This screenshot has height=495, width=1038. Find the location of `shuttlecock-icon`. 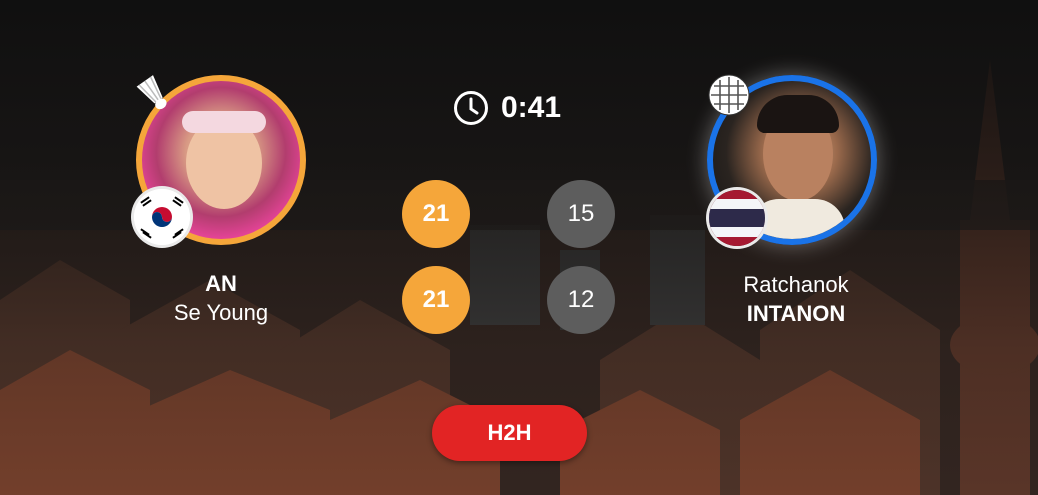

shuttlecock-icon is located at coordinates (154, 96).